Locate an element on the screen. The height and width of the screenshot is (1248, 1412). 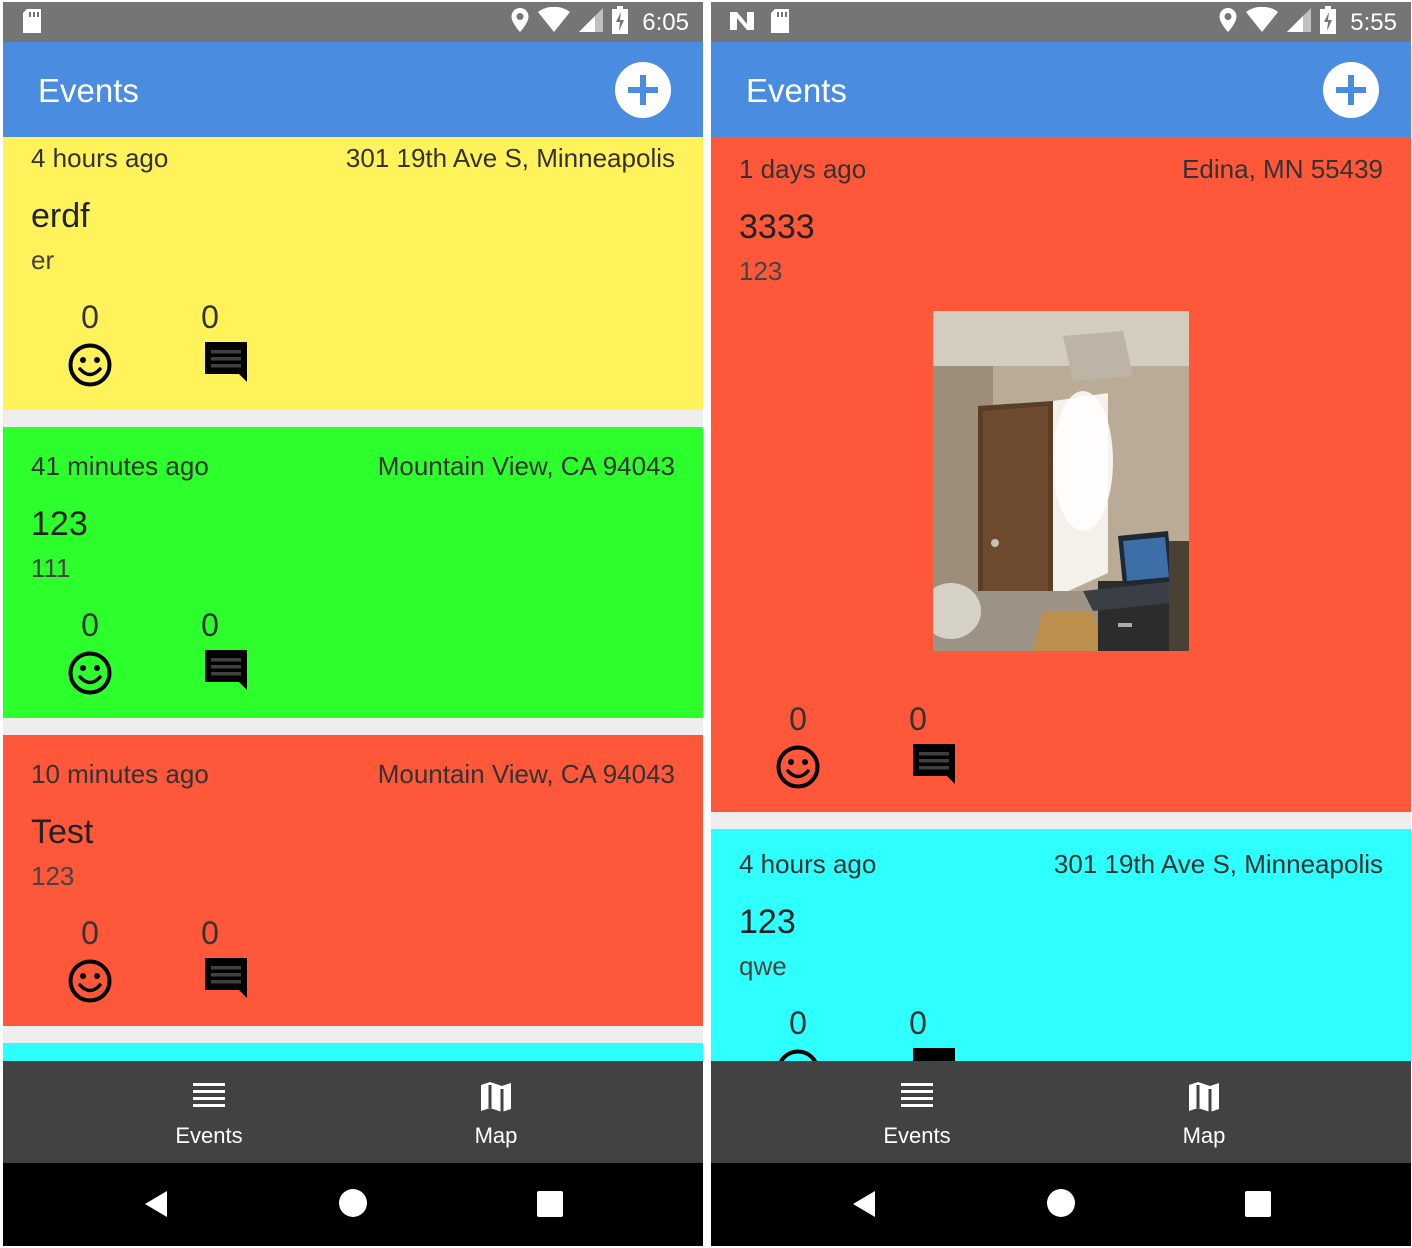
event-location: Edina, MN 55439 is located at coordinates (1282, 169).